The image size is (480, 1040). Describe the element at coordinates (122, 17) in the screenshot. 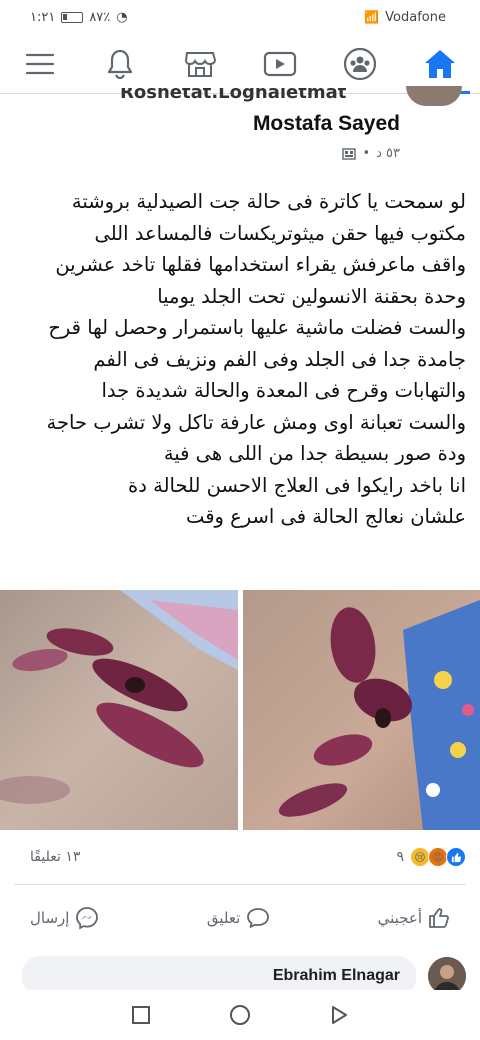

I see `alarm-icon: ◔` at that location.